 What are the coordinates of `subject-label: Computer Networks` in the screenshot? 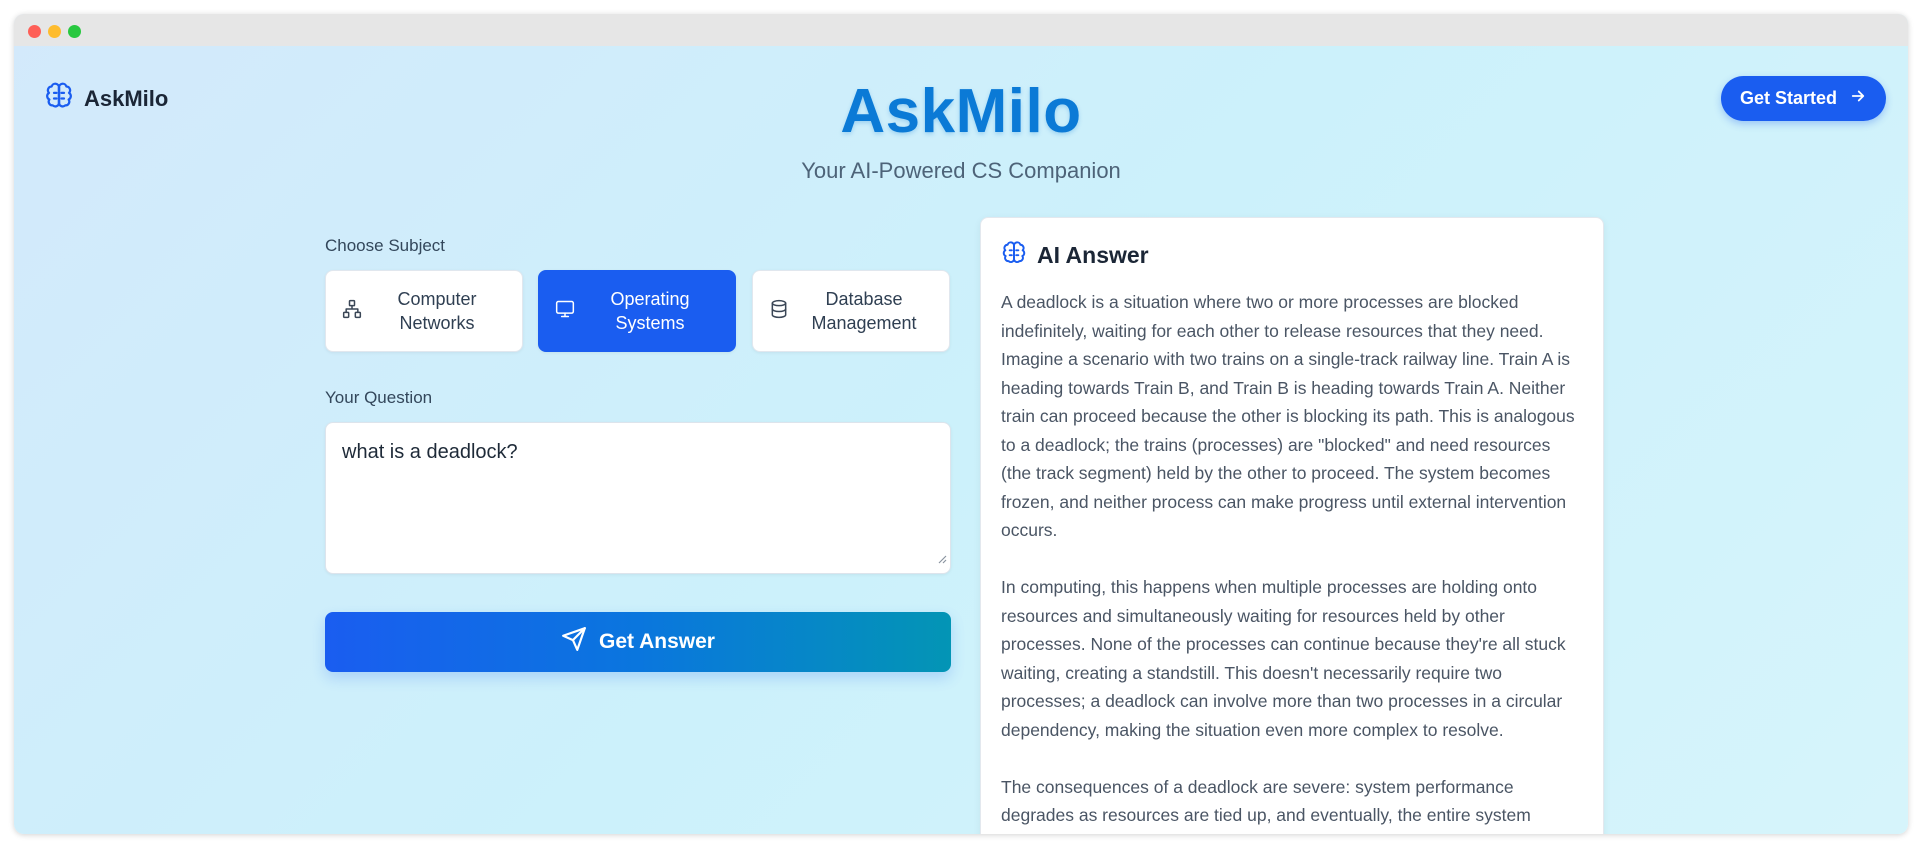 It's located at (437, 311).